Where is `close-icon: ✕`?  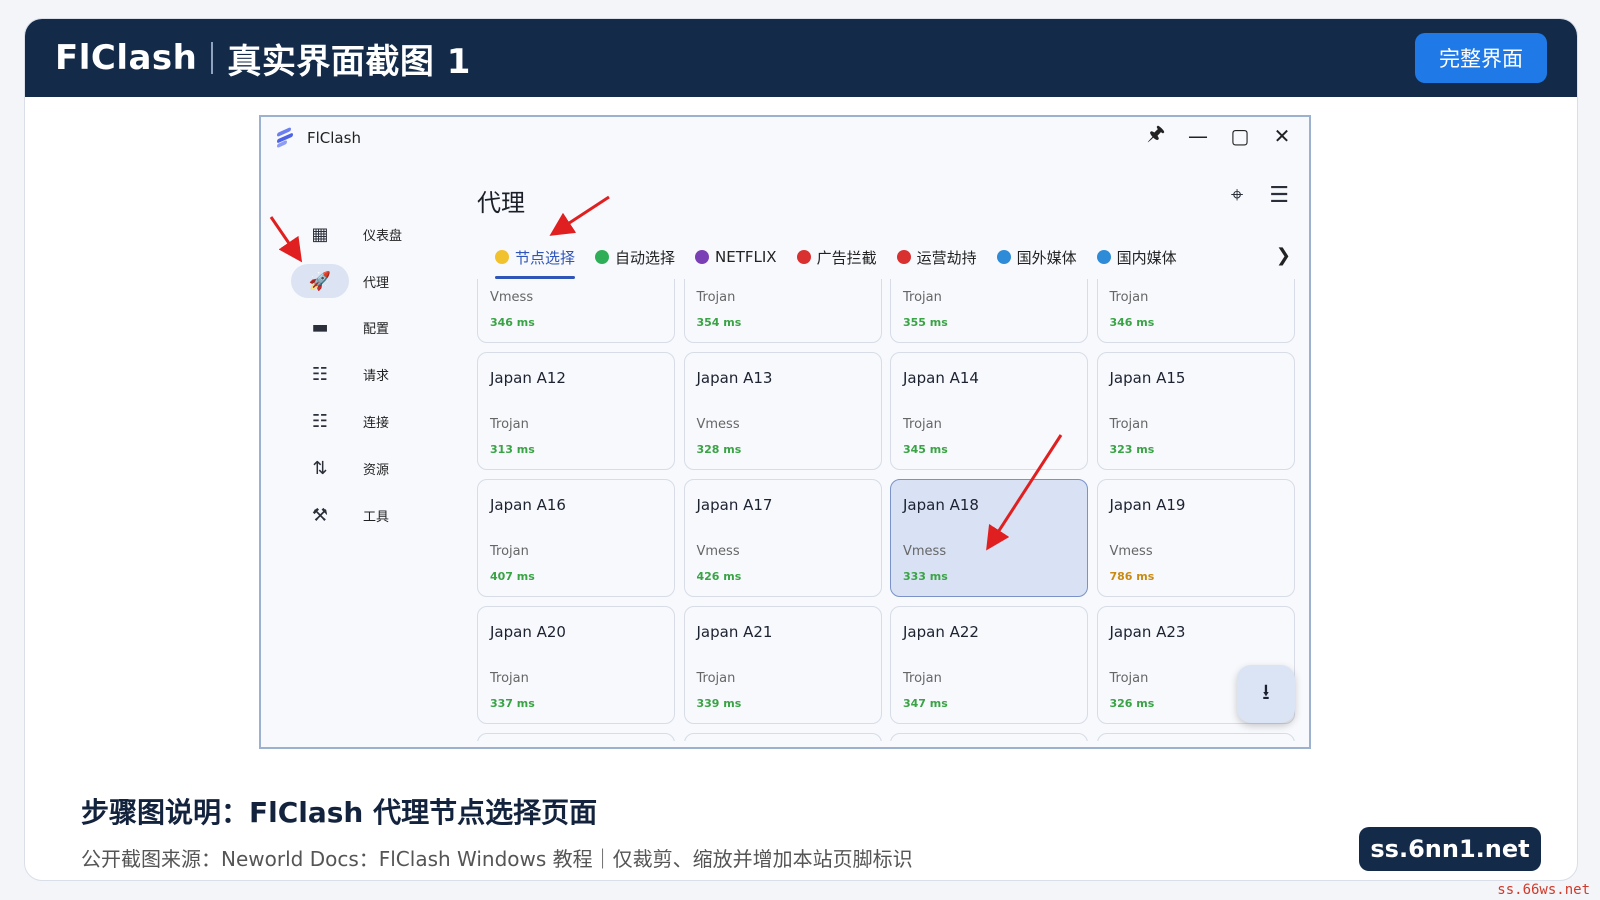
close-icon: ✕ is located at coordinates (1282, 136).